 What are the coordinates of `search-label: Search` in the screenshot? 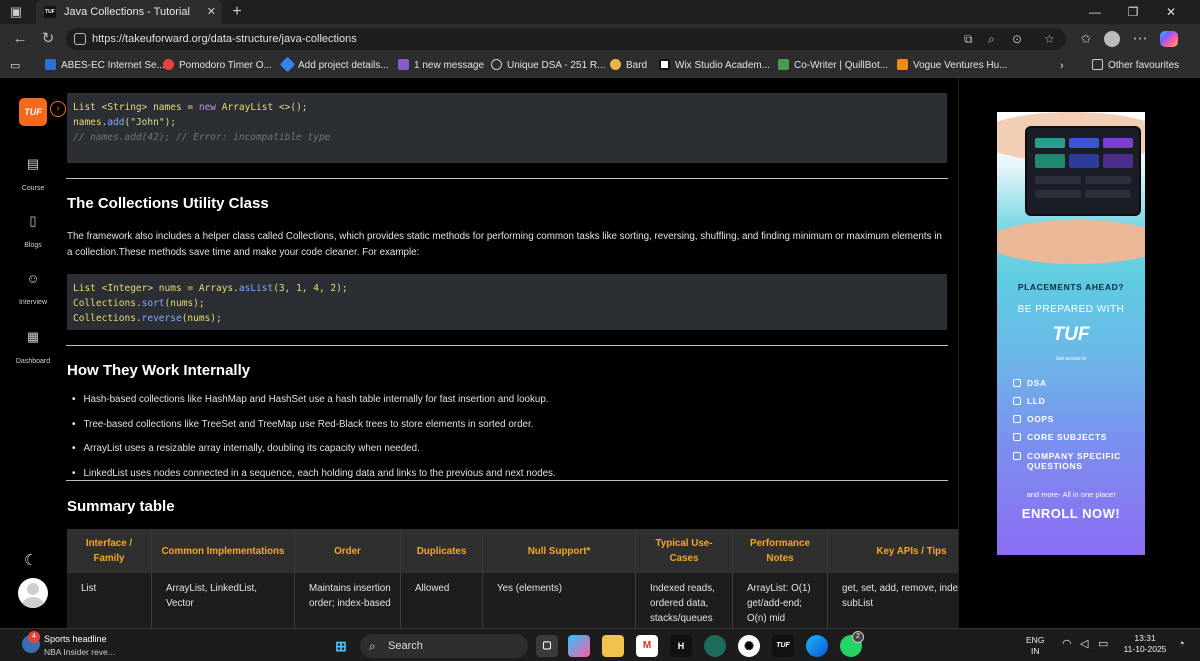 It's located at (405, 646).